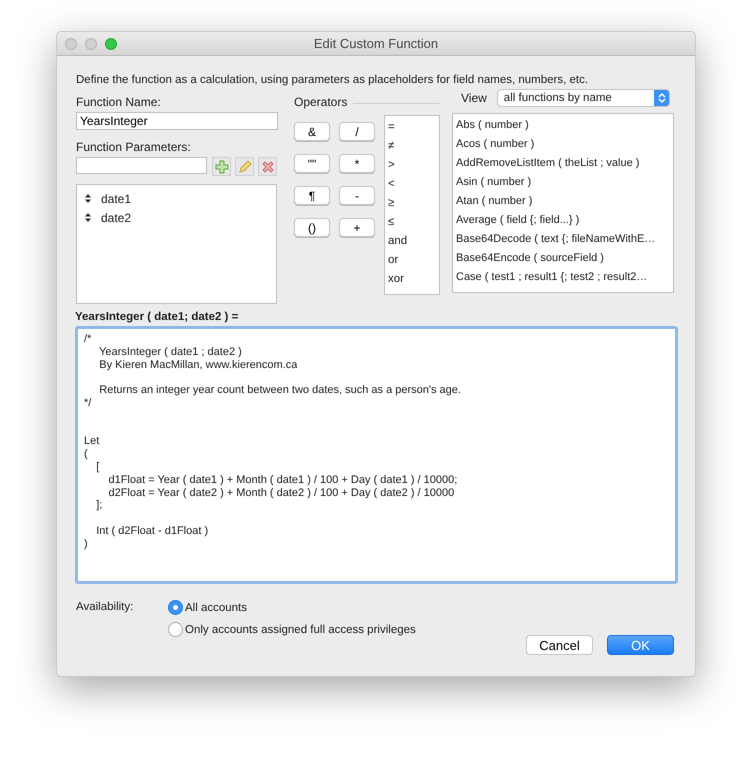 The width and height of the screenshot is (752, 757). What do you see at coordinates (583, 98) in the screenshot?
I see `view-dropdown: all functions by name` at bounding box center [583, 98].